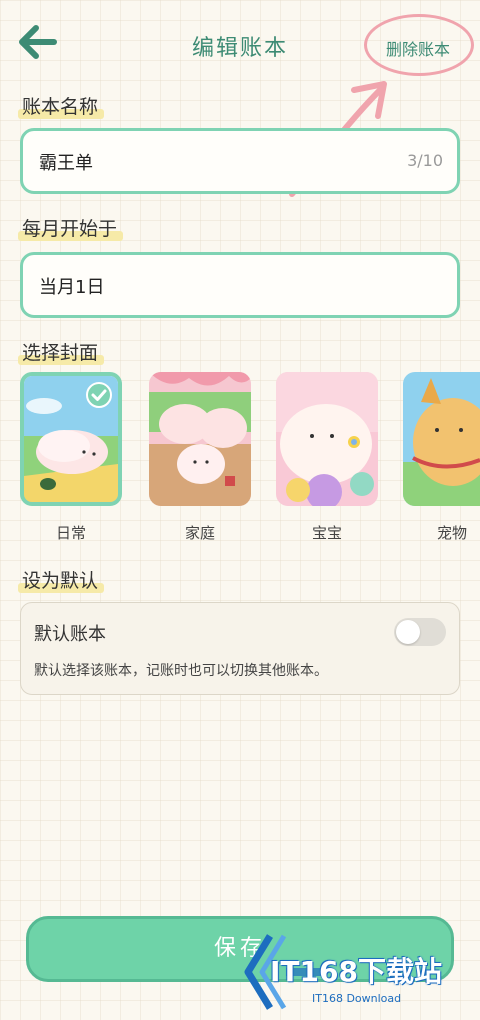 Image resolution: width=480 pixels, height=1020 pixels. Describe the element at coordinates (61, 351) in the screenshot. I see `cover-label: 选择封面` at that location.